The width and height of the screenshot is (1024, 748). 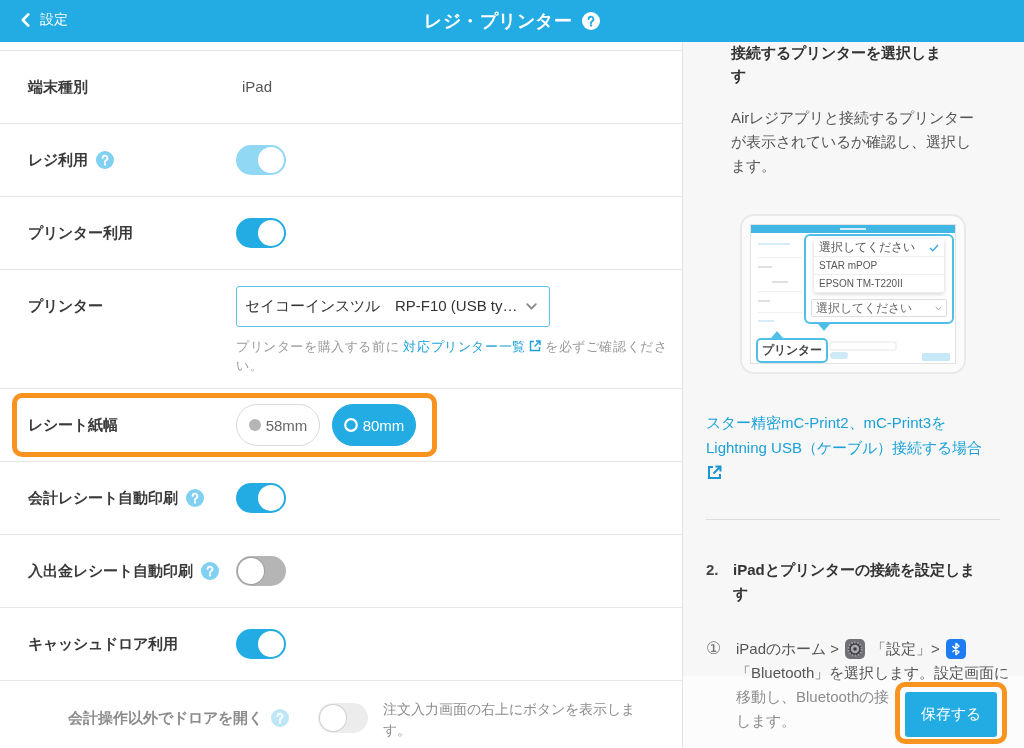 What do you see at coordinates (374, 425) in the screenshot?
I see `paper-width-option: 80mm` at bounding box center [374, 425].